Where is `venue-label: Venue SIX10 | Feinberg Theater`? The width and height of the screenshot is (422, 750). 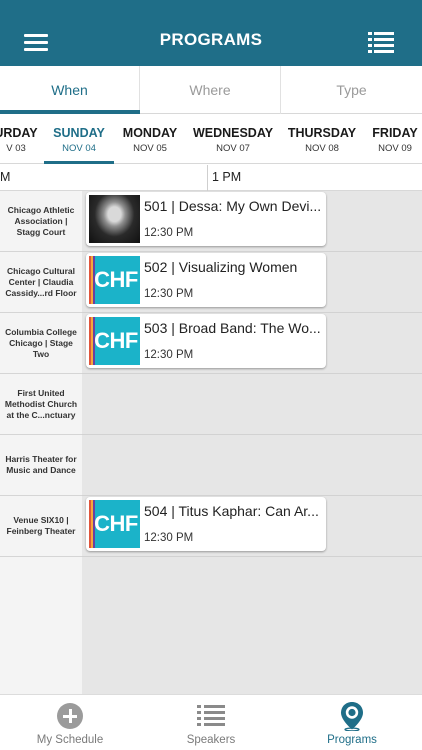 venue-label: Venue SIX10 | Feinberg Theater is located at coordinates (41, 526).